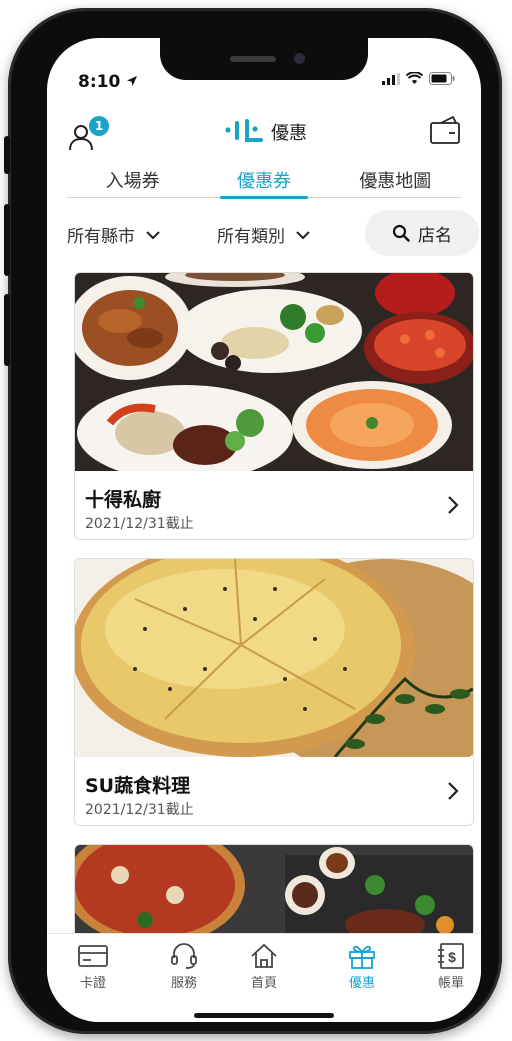  What do you see at coordinates (132, 81) in the screenshot?
I see `location-arrow-icon` at bounding box center [132, 81].